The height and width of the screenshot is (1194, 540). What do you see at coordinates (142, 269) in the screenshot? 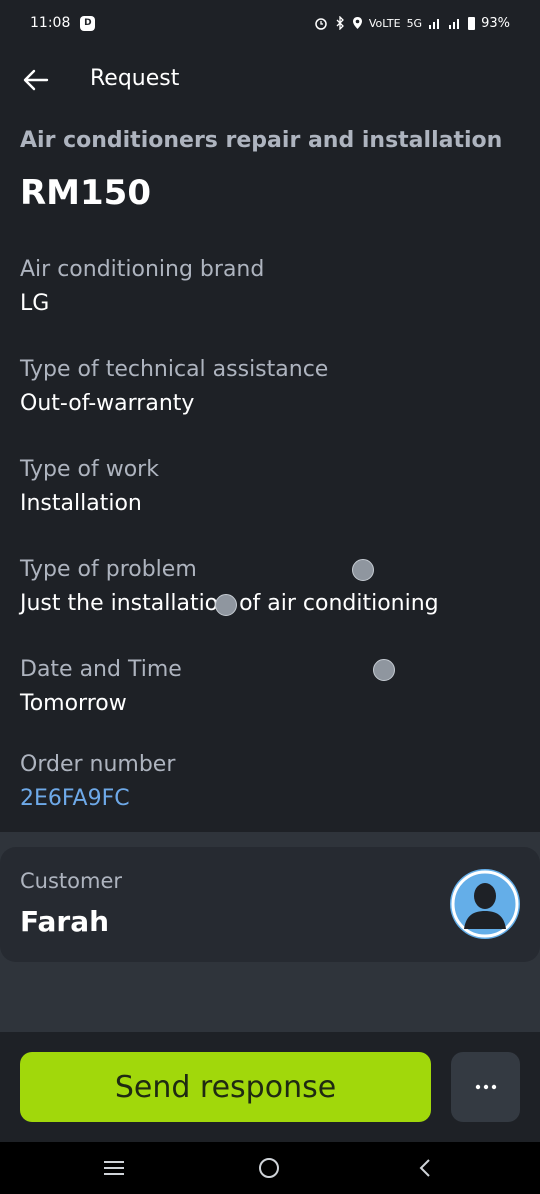
I see `field-label: Air conditioning brand` at bounding box center [142, 269].